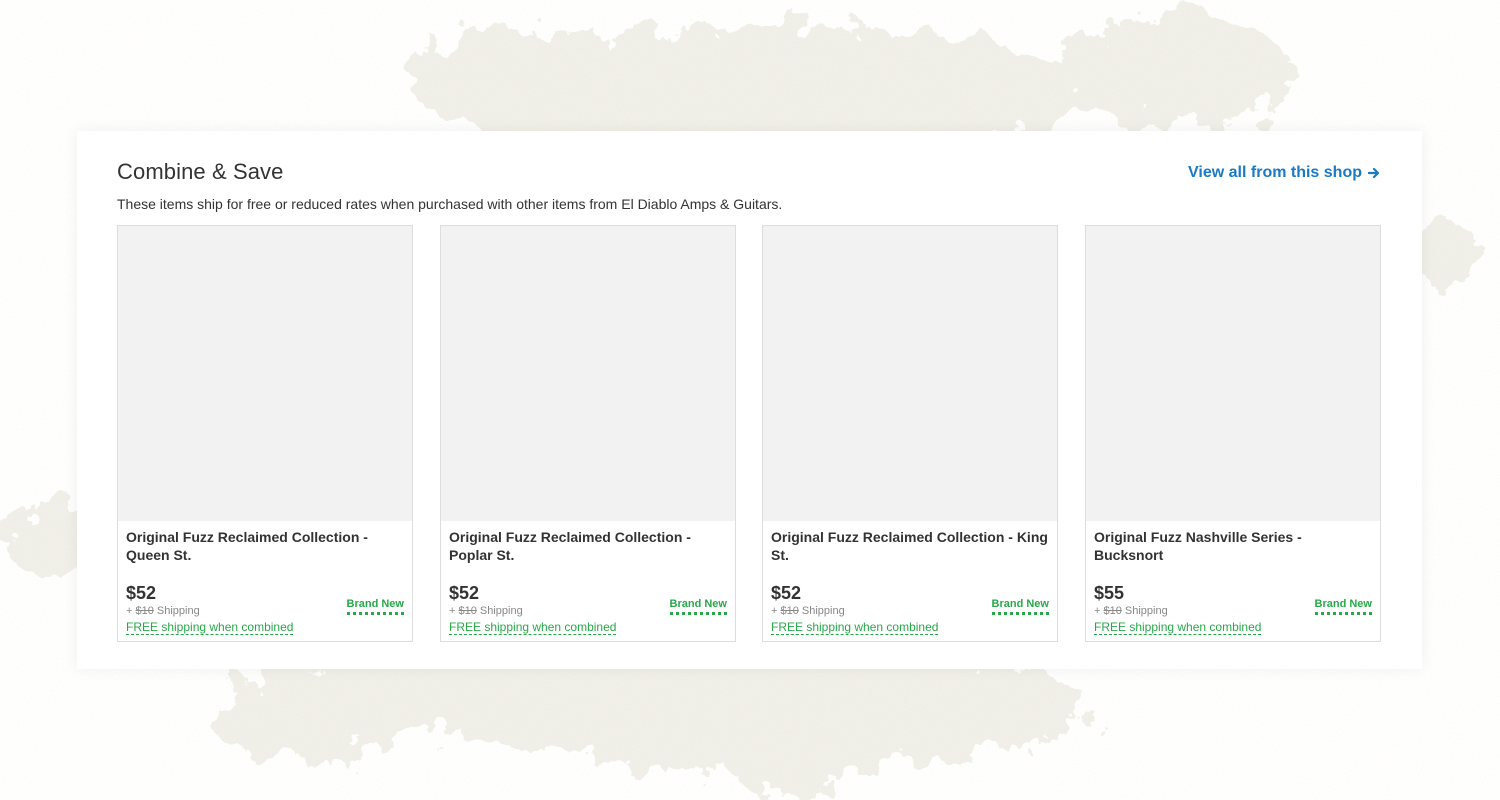 The height and width of the screenshot is (800, 1500). What do you see at coordinates (1374, 173) in the screenshot?
I see `arrow-right-icon` at bounding box center [1374, 173].